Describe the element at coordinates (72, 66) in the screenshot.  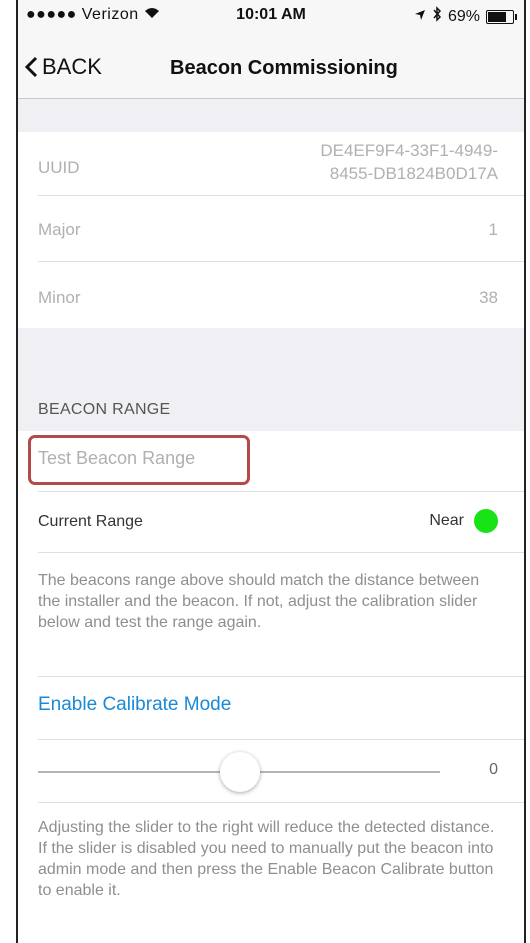
I see `back-label: BACK` at that location.